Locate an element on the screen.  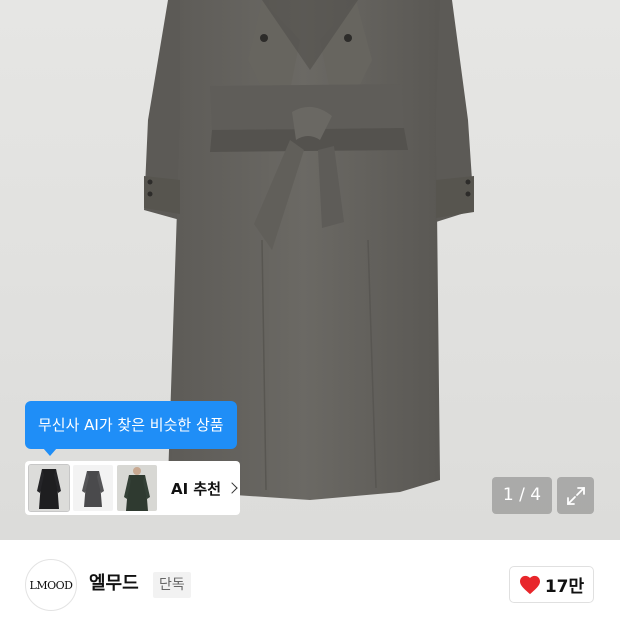
gray-coat-thumb is located at coordinates (93, 488).